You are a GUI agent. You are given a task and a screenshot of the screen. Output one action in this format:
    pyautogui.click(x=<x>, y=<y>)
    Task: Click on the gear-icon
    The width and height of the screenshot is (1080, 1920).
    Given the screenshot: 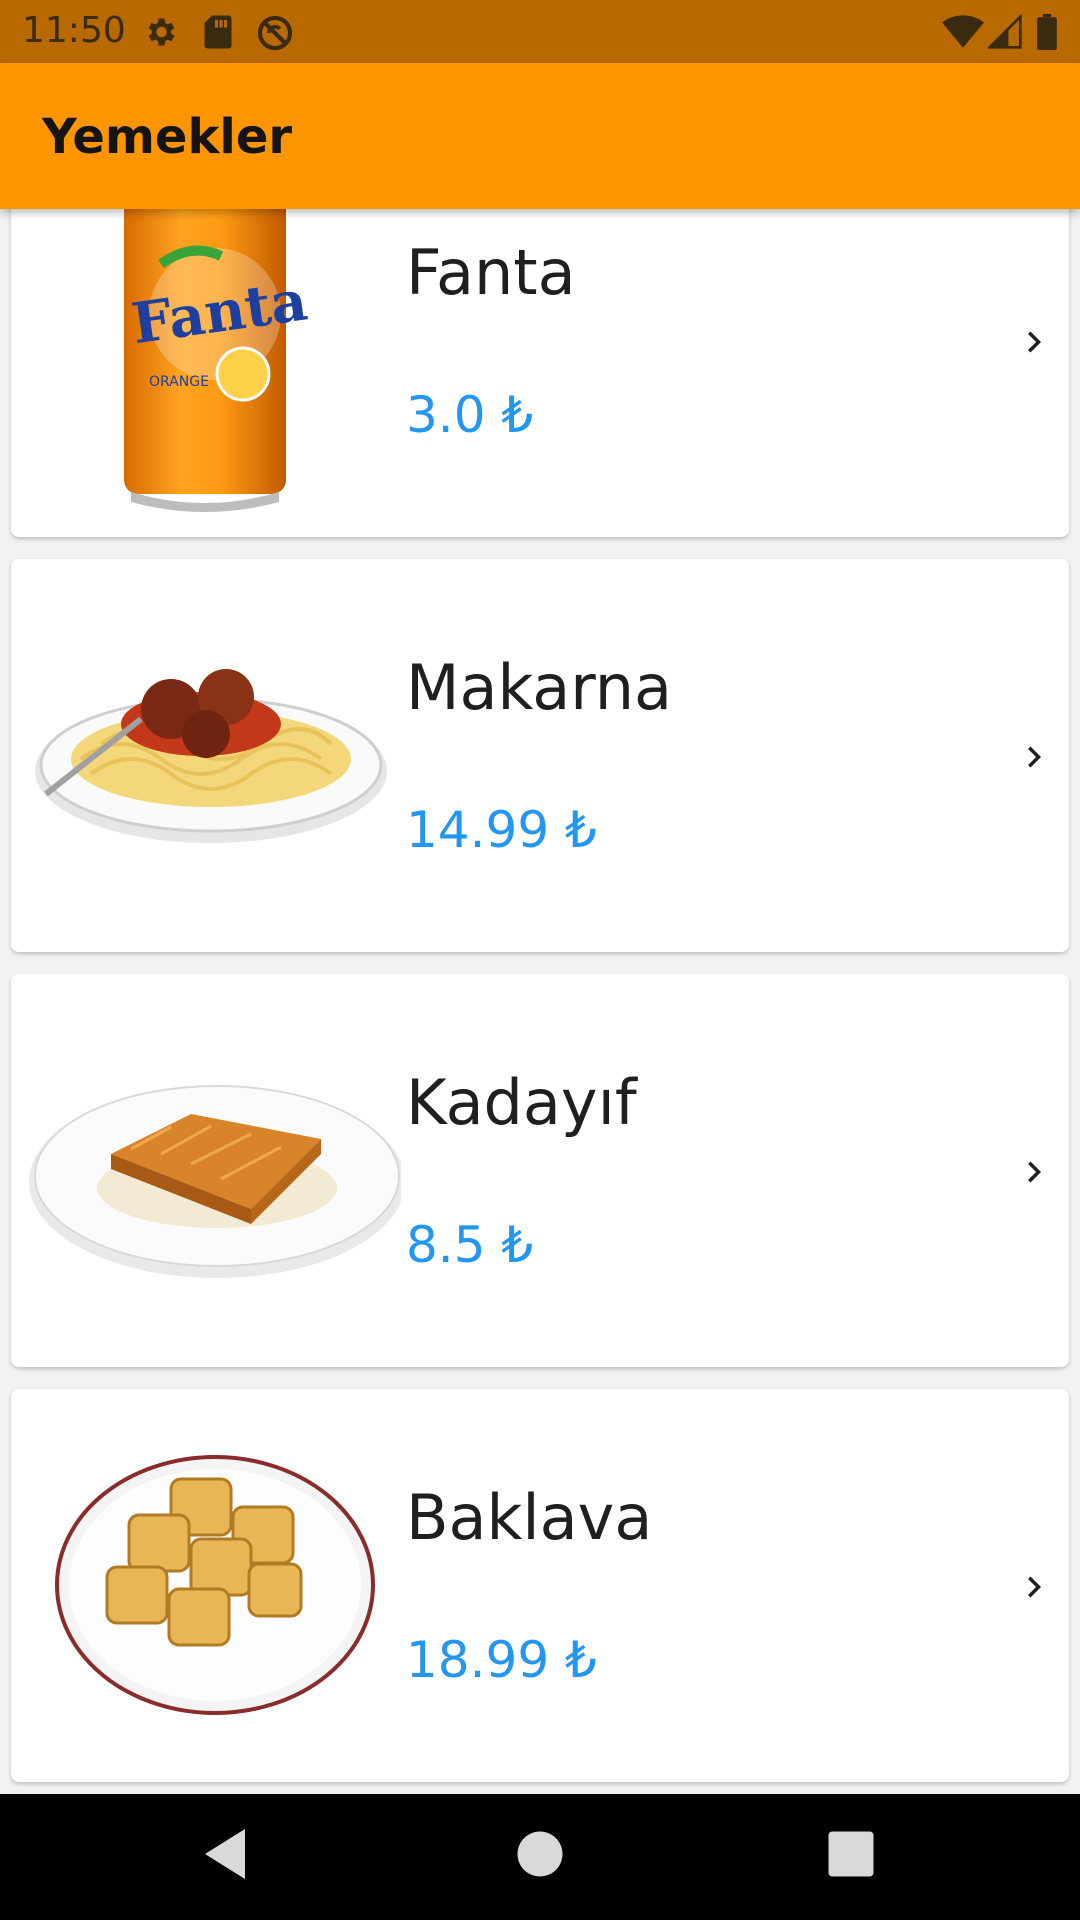 What is the action you would take?
    pyautogui.click(x=161, y=32)
    